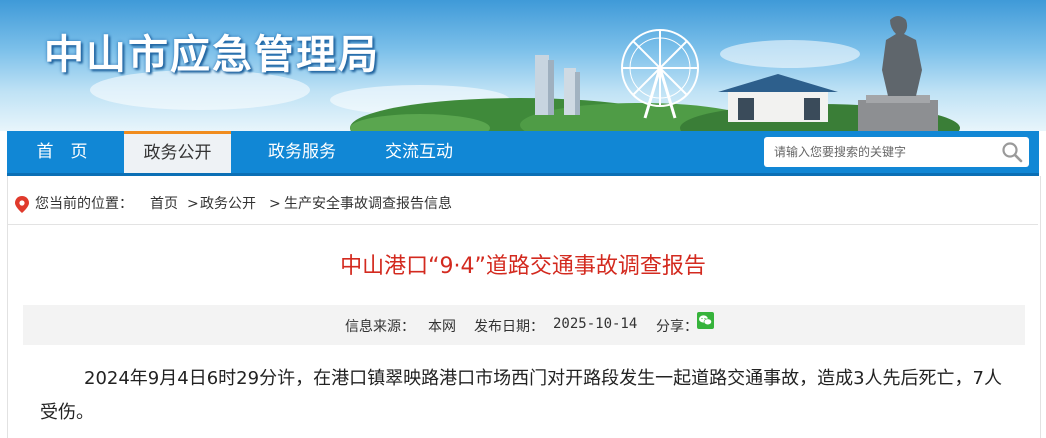 This screenshot has height=438, width=1046. What do you see at coordinates (523, 204) in the screenshot?
I see `breadcrumb: 您当前的位置： 首页 > 政务公开 > 生产安全事故调查报告信息` at bounding box center [523, 204].